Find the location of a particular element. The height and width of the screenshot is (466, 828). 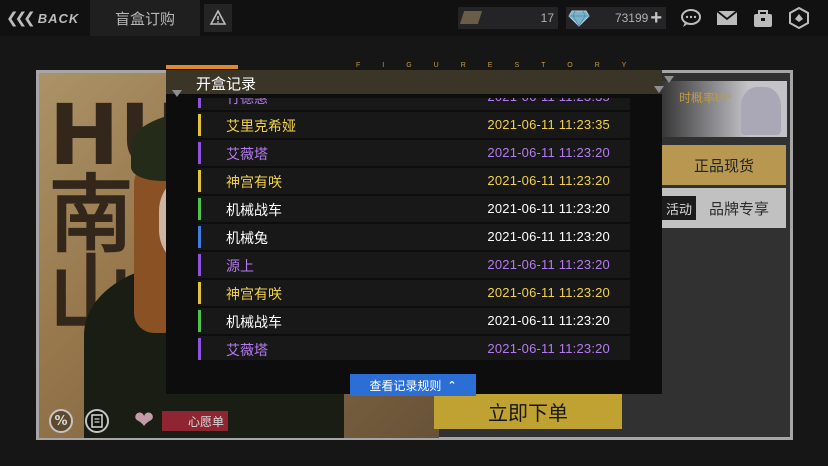

view-record-rules-button: 查看记录规则 ⌃ is located at coordinates (413, 385).